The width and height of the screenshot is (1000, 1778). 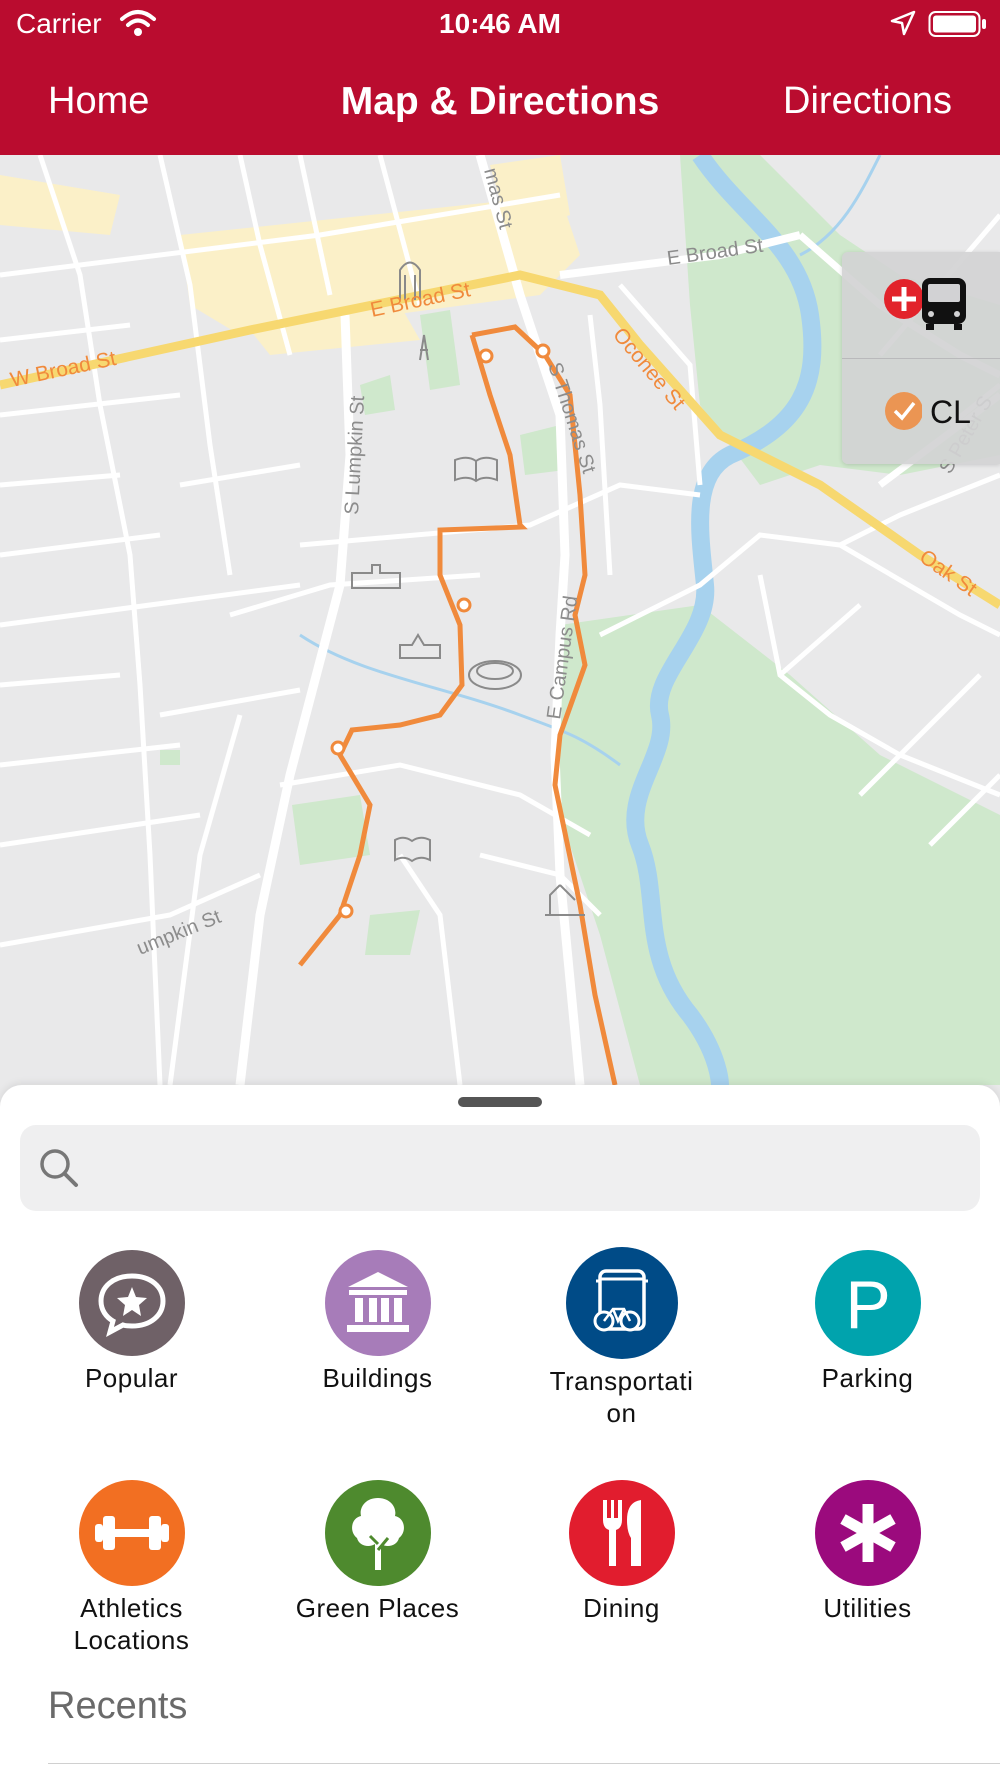 I want to click on category-label: Dining, so click(x=621, y=1608).